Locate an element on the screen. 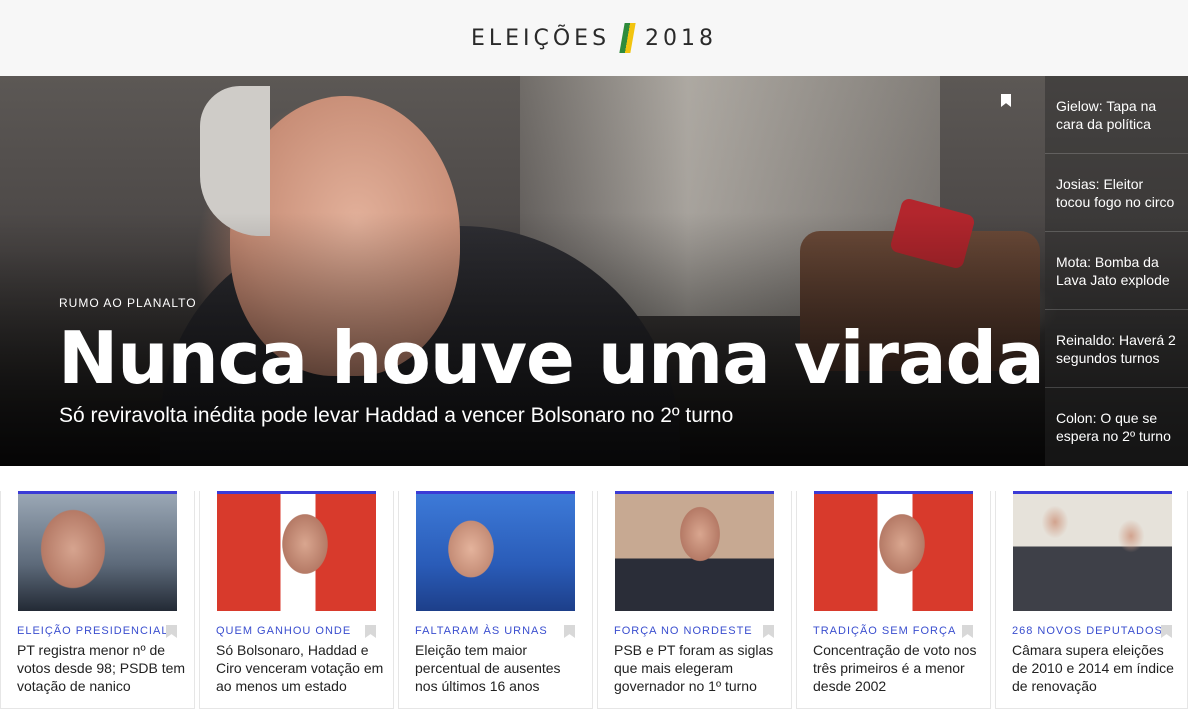 The image size is (1188, 717). sidebar-item: Colon: O que se espera no 2º turno is located at coordinates (1116, 427).